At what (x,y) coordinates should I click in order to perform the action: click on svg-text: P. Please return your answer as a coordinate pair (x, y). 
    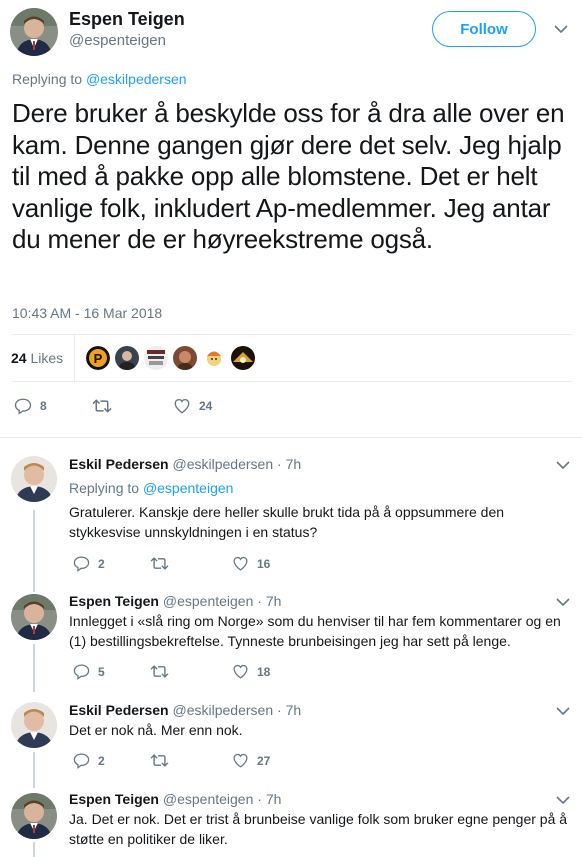
    Looking at the image, I should click on (98, 358).